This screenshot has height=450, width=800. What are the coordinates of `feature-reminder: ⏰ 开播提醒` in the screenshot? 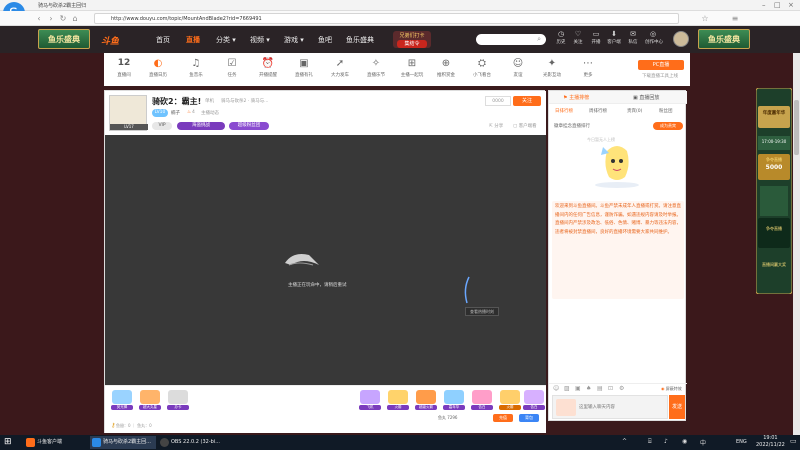 It's located at (268, 67).